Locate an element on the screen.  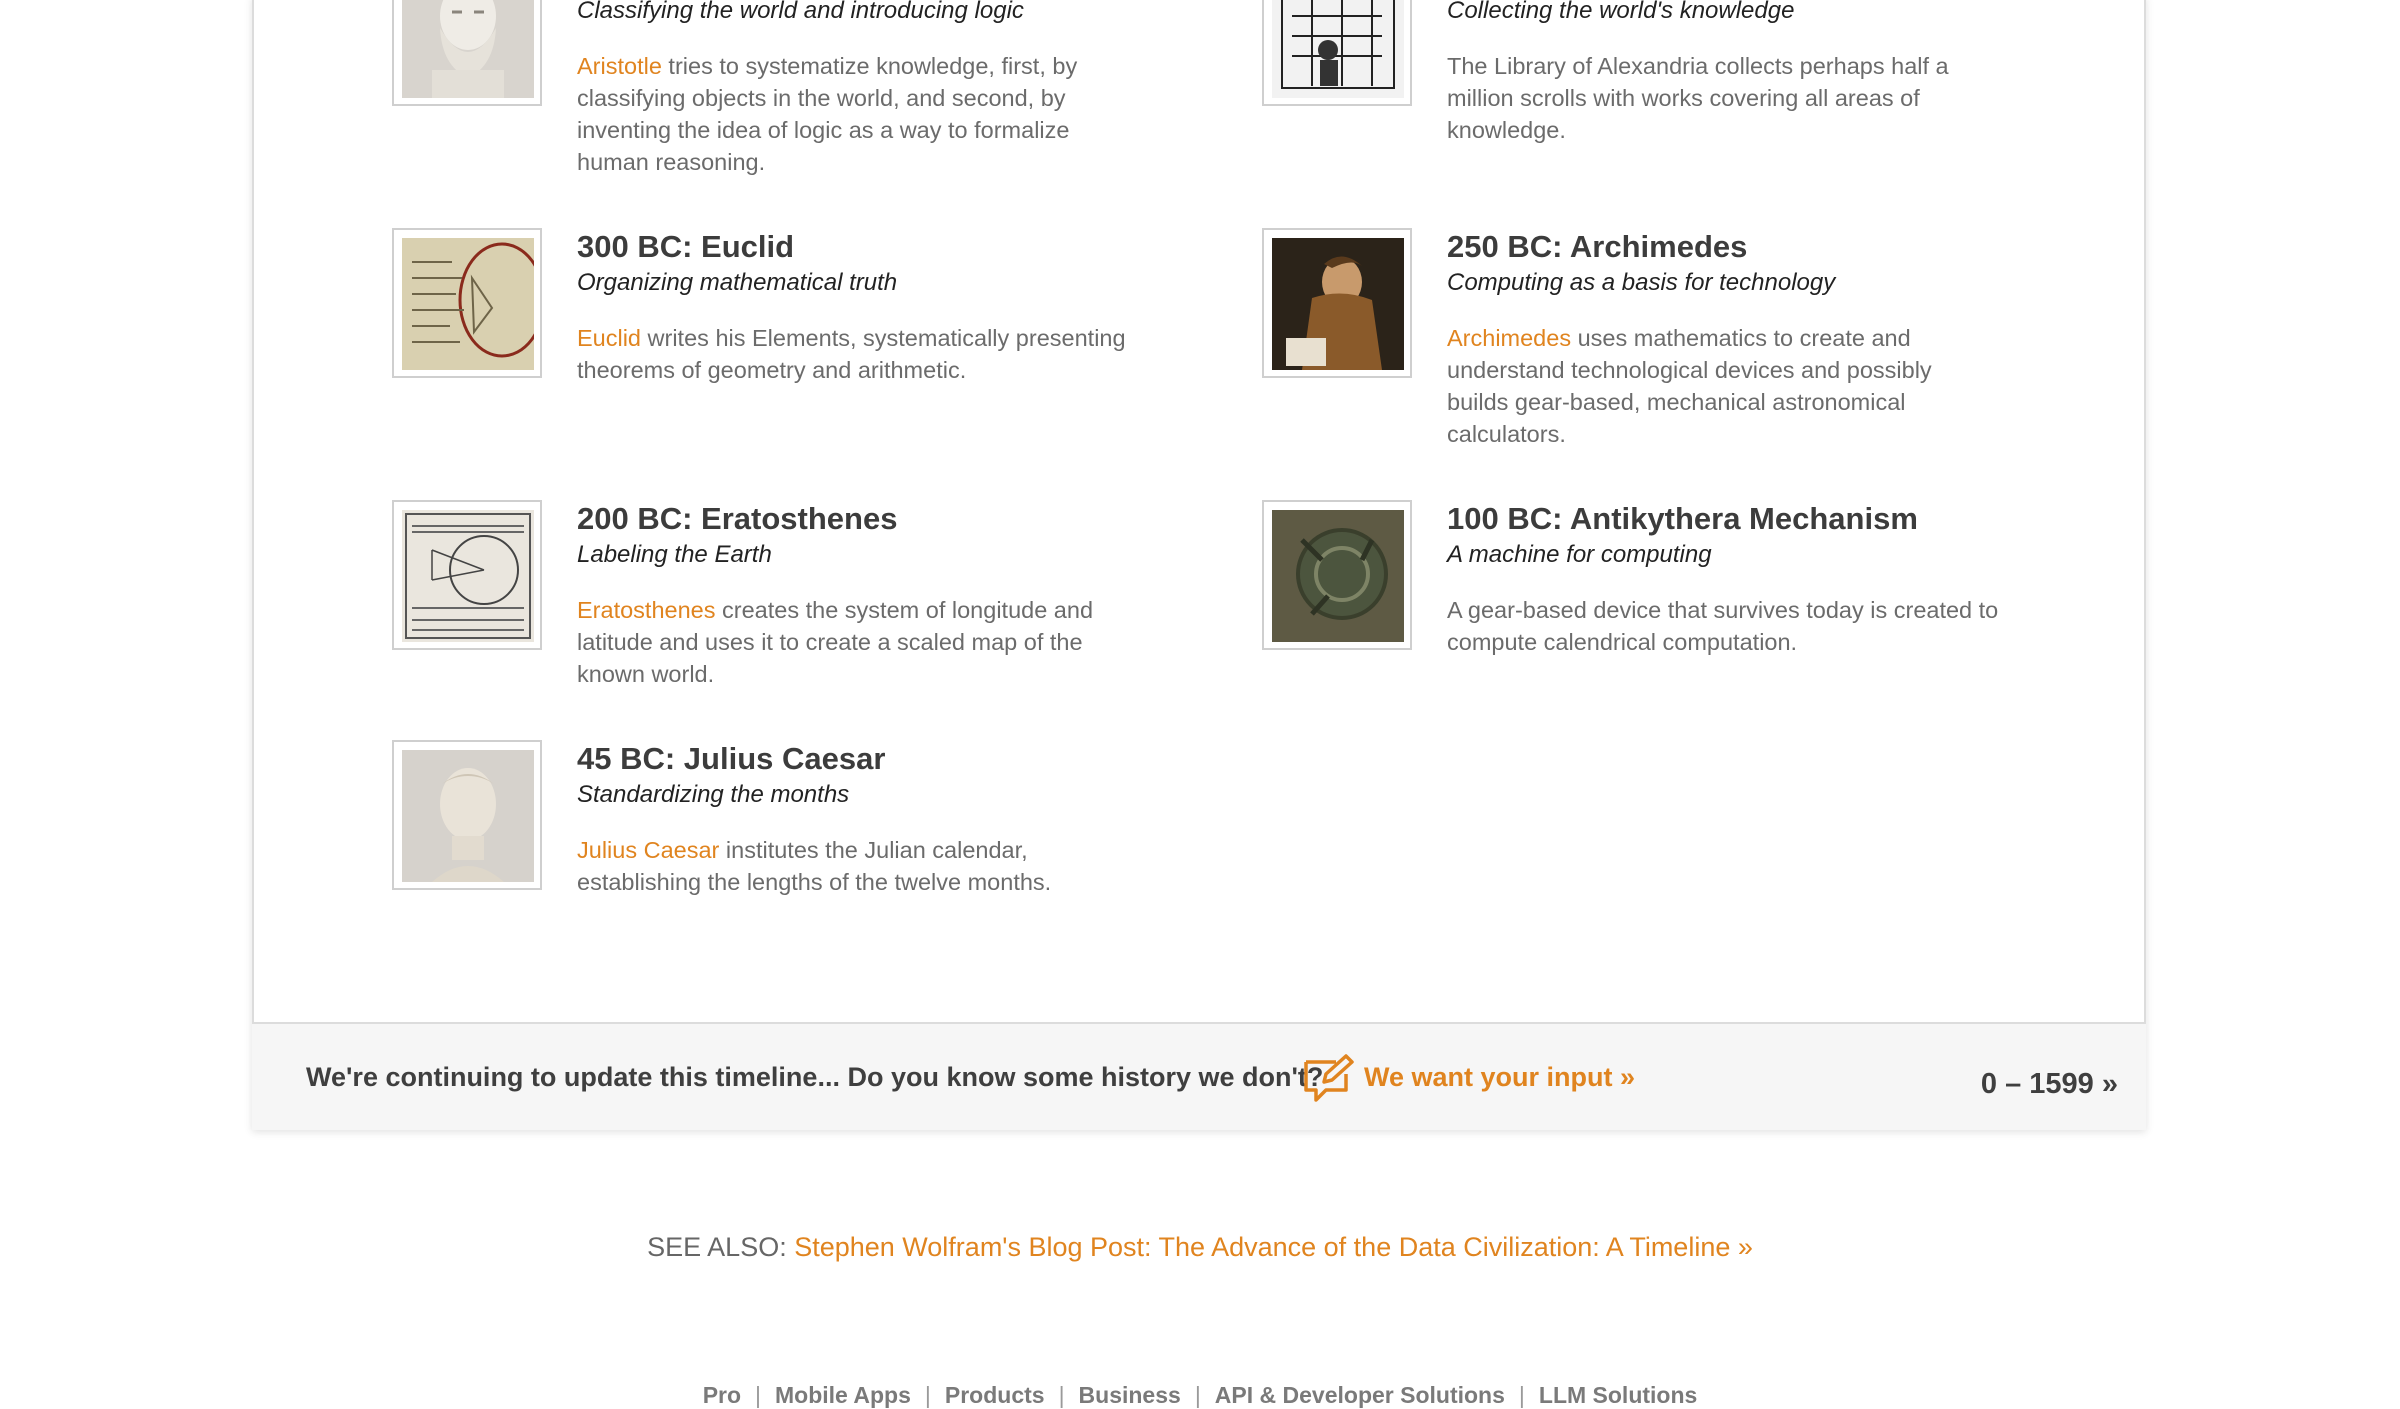
euclid-image is located at coordinates (467, 303).